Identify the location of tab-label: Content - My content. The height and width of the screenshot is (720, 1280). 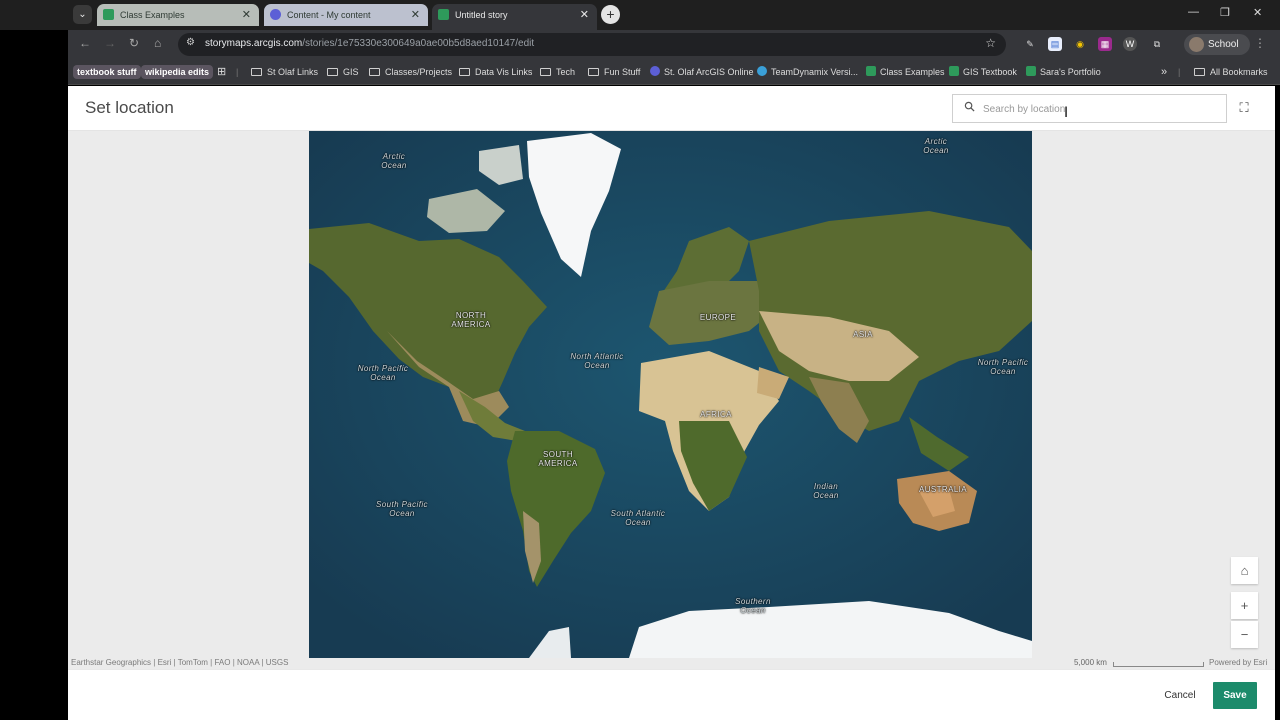
(329, 15).